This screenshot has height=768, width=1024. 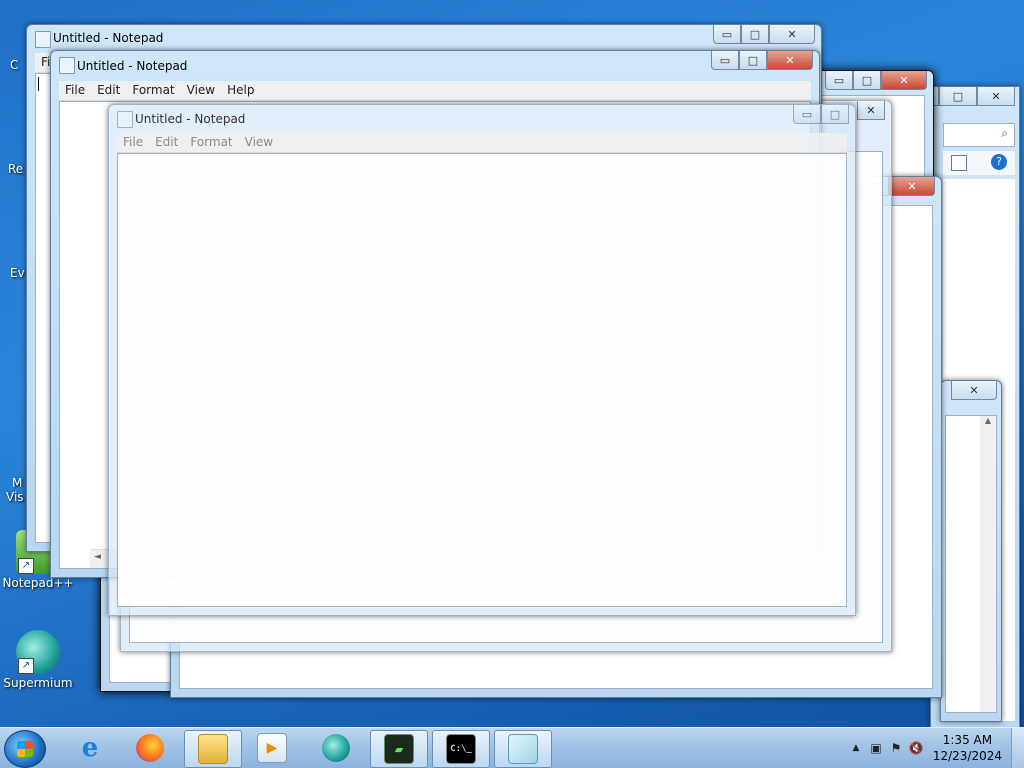 I want to click on start-button, so click(x=25, y=749).